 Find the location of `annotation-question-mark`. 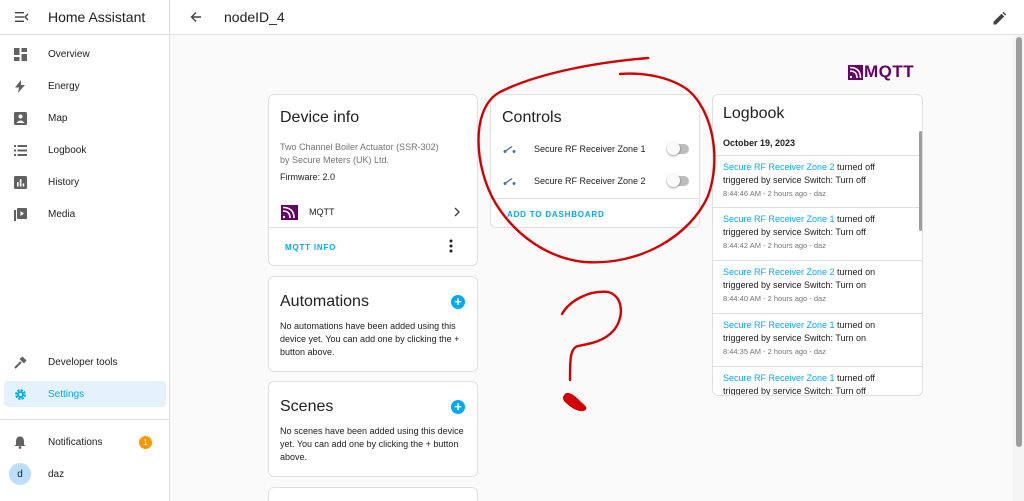

annotation-question-mark is located at coordinates (591, 336).